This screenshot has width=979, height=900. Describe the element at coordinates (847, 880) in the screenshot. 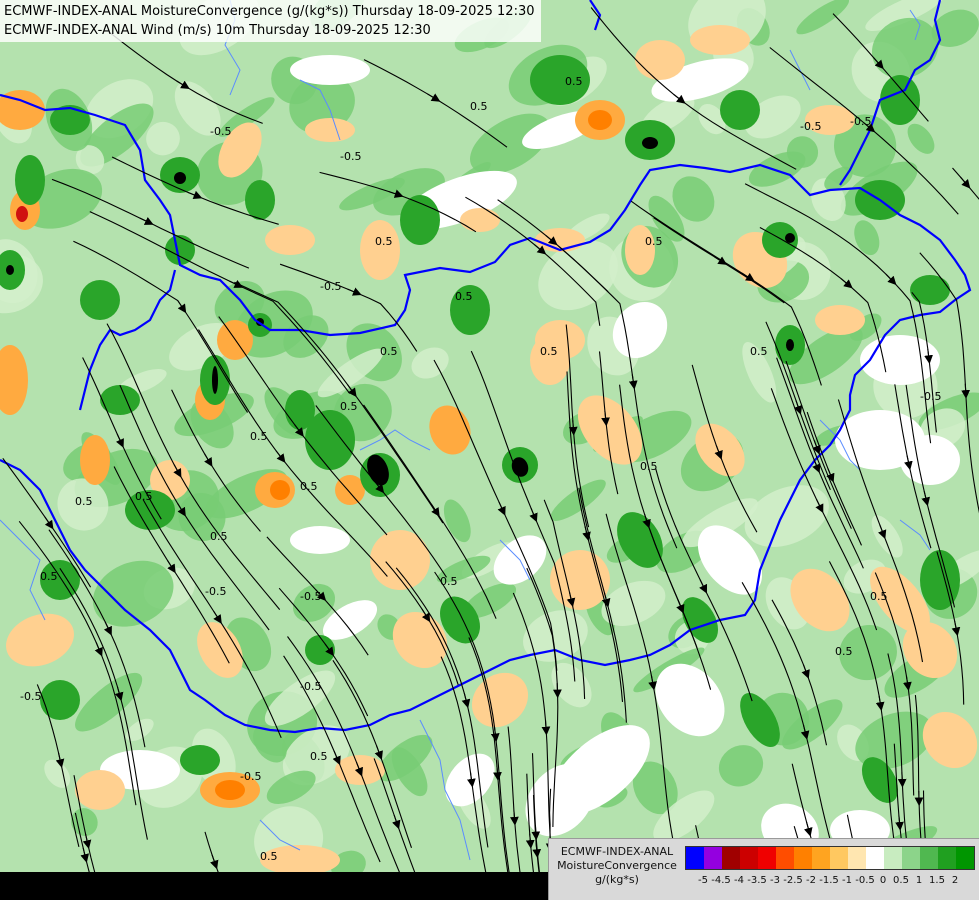

I see `legend-tick-label: -1` at that location.